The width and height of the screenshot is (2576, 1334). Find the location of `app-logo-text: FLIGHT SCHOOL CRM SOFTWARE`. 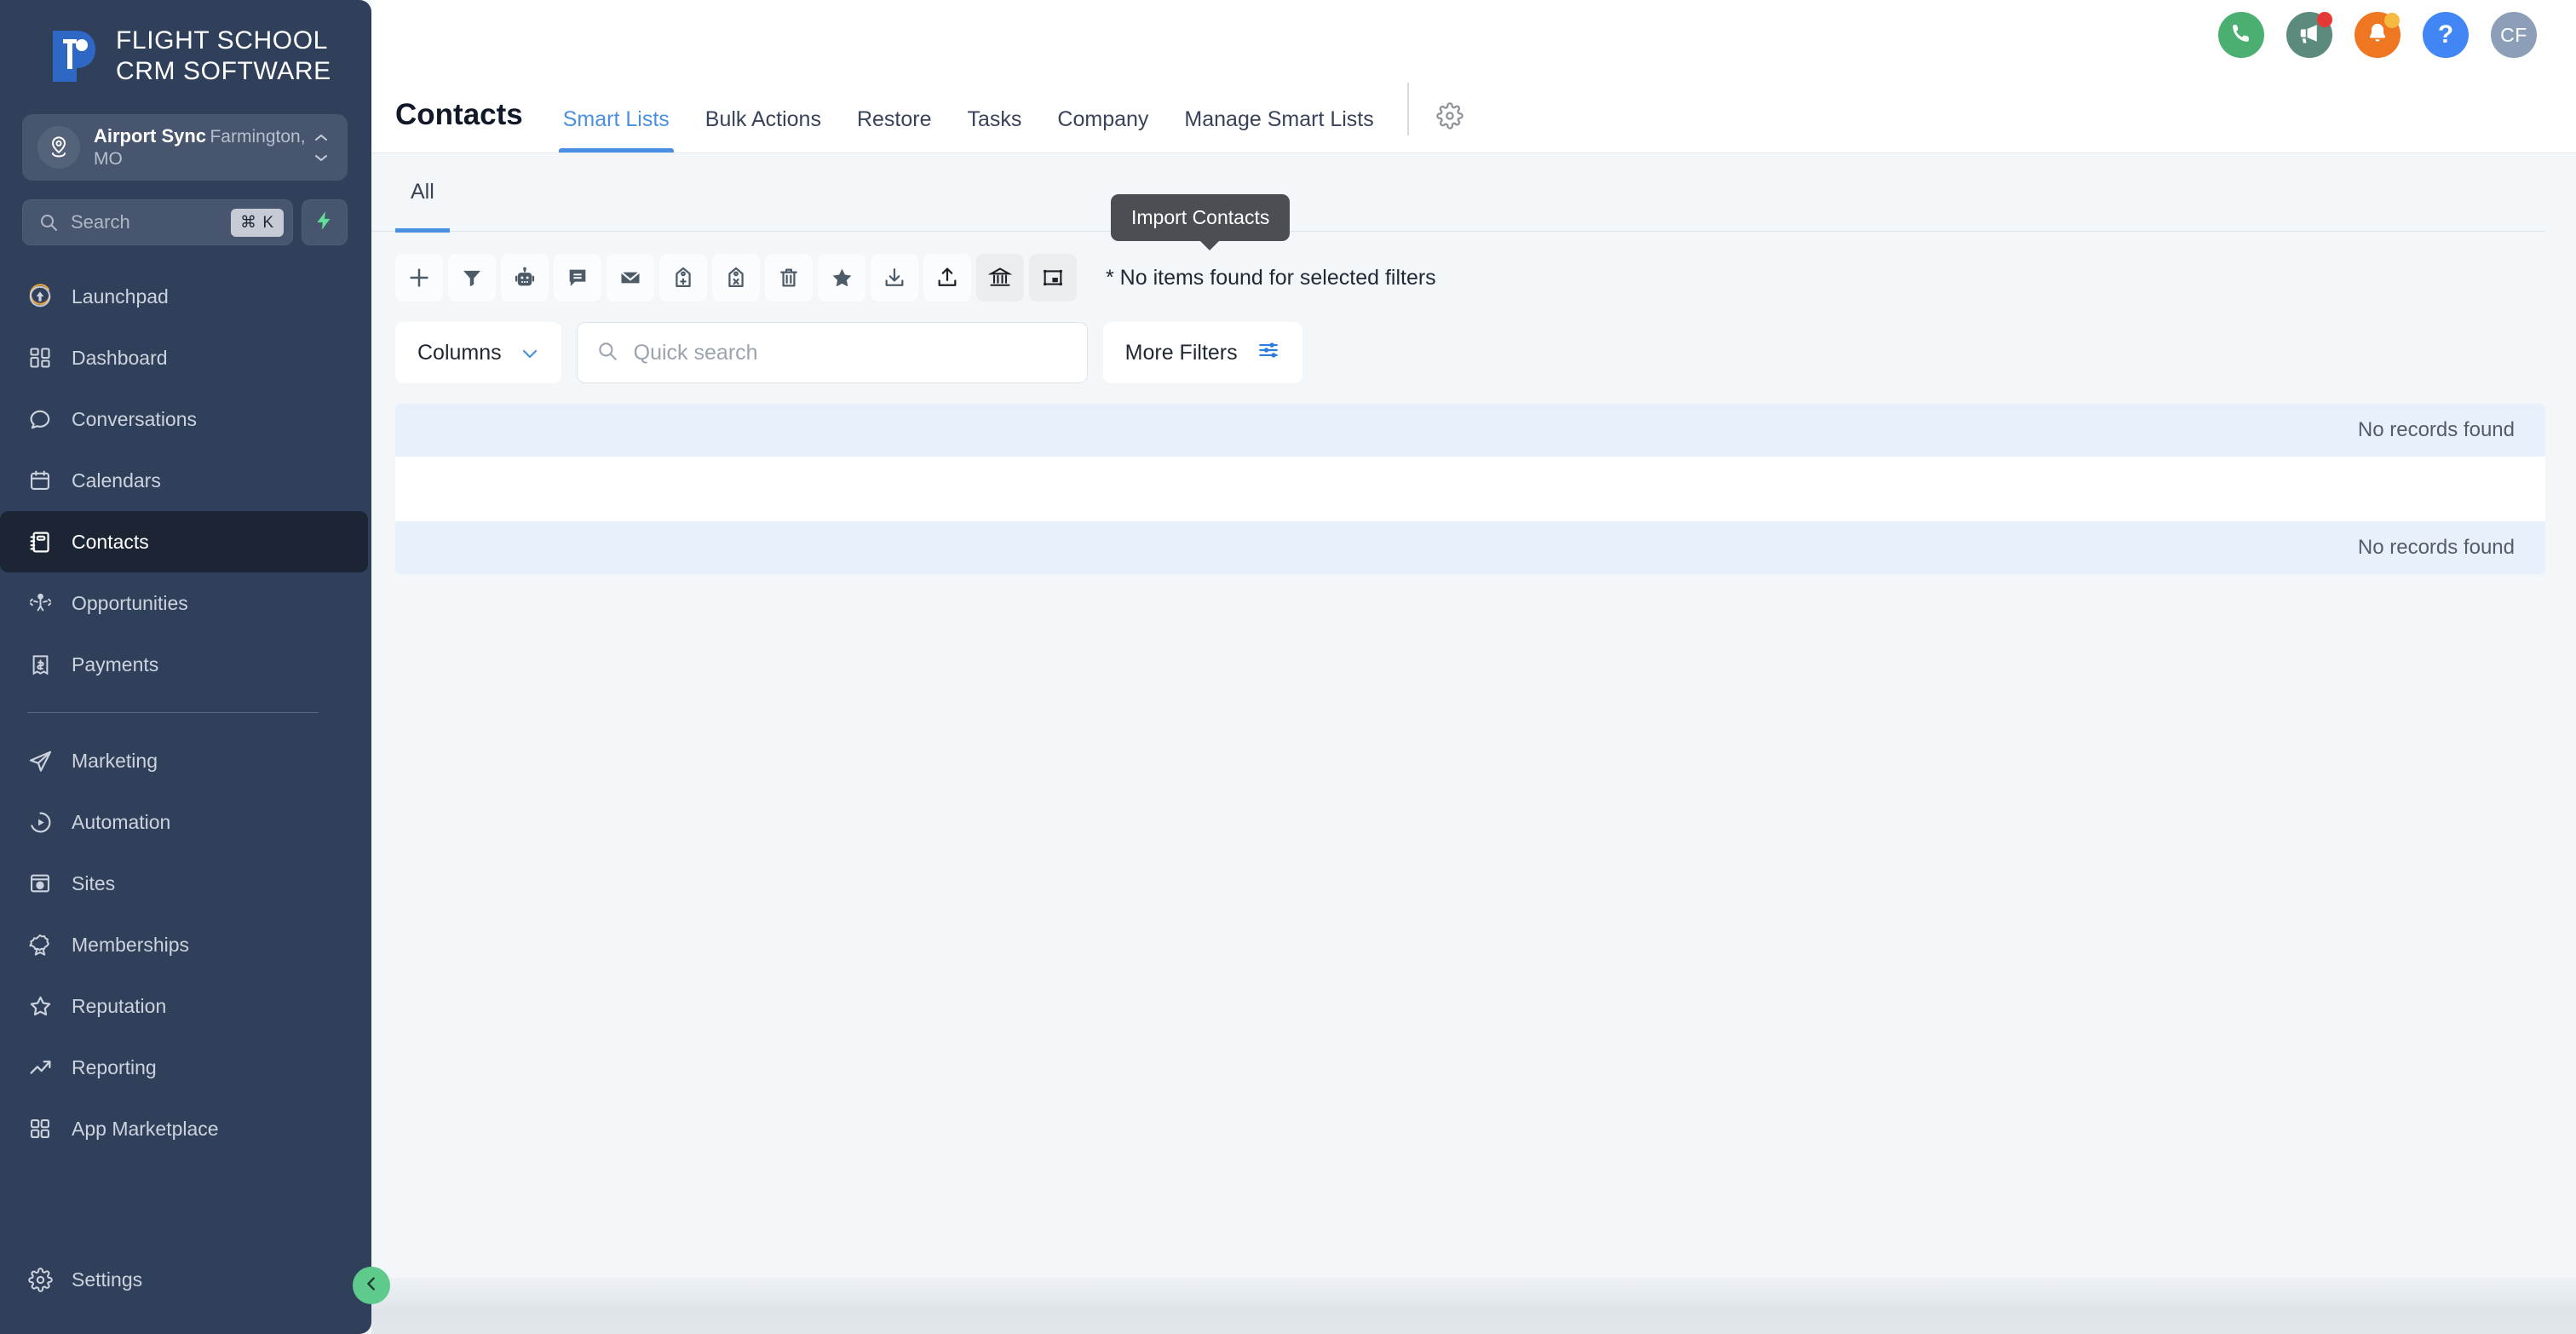

app-logo-text: FLIGHT SCHOOL CRM SOFTWARE is located at coordinates (223, 56).